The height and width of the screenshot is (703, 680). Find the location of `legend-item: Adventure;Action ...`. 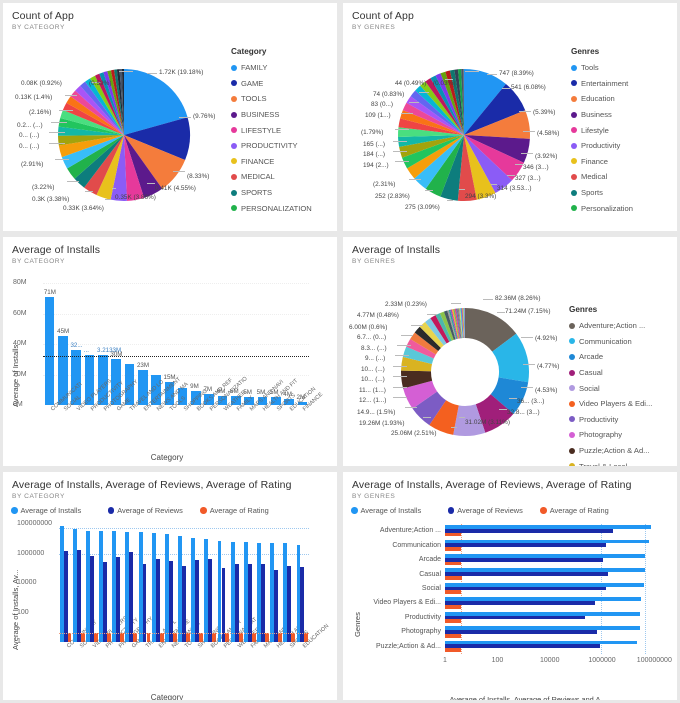

legend-item: Adventure;Action ... is located at coordinates (610, 326).